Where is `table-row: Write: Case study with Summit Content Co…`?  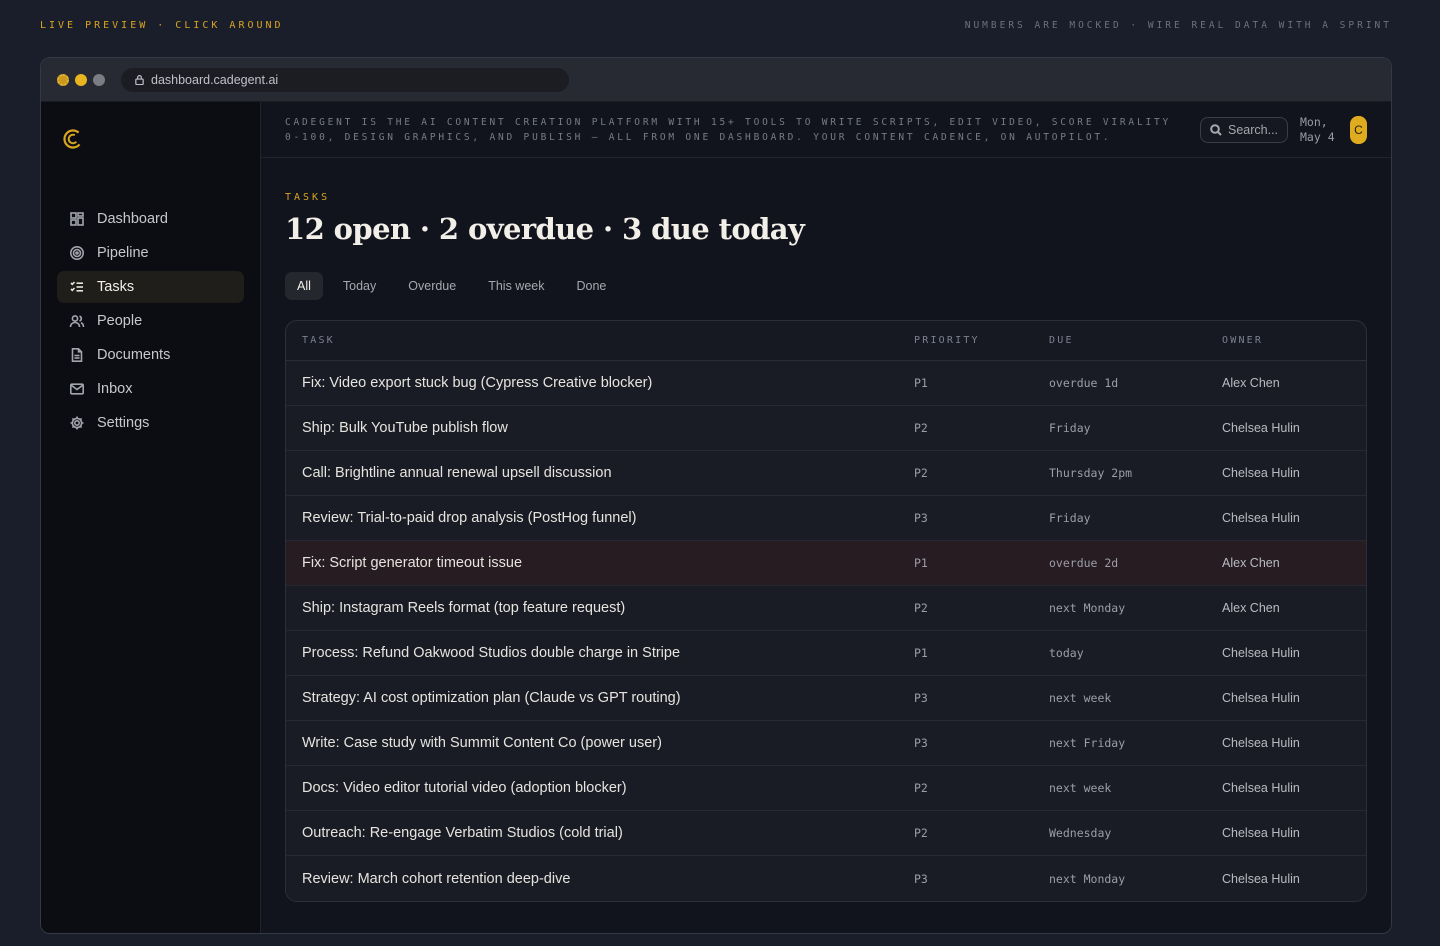 table-row: Write: Case study with Summit Content Co… is located at coordinates (826, 743).